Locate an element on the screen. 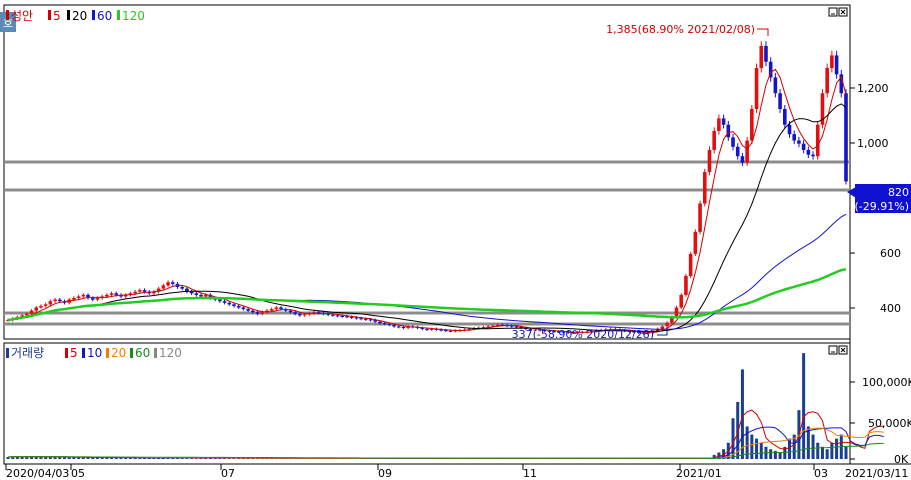 Image resolution: width=911 pixels, height=480 pixels. legend-stock-name: 성안 is located at coordinates (22, 16).